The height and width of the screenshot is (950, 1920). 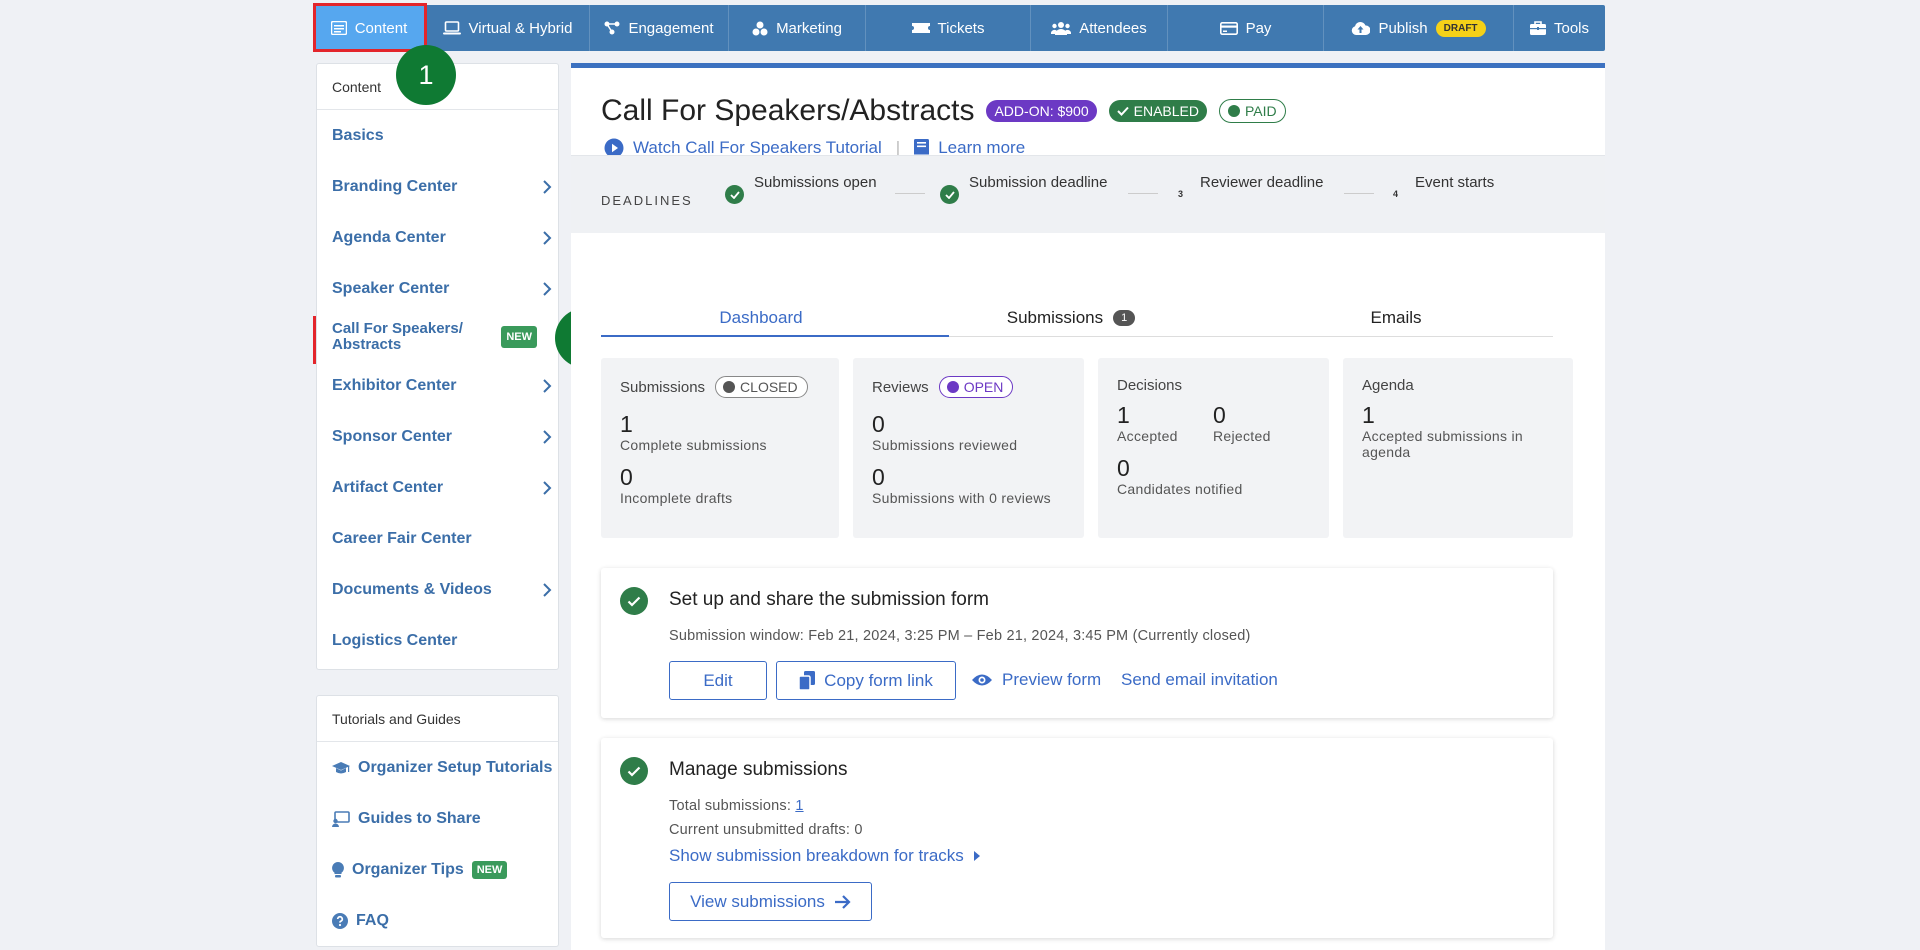 What do you see at coordinates (426, 75) in the screenshot?
I see `annotation-step-1: 1` at bounding box center [426, 75].